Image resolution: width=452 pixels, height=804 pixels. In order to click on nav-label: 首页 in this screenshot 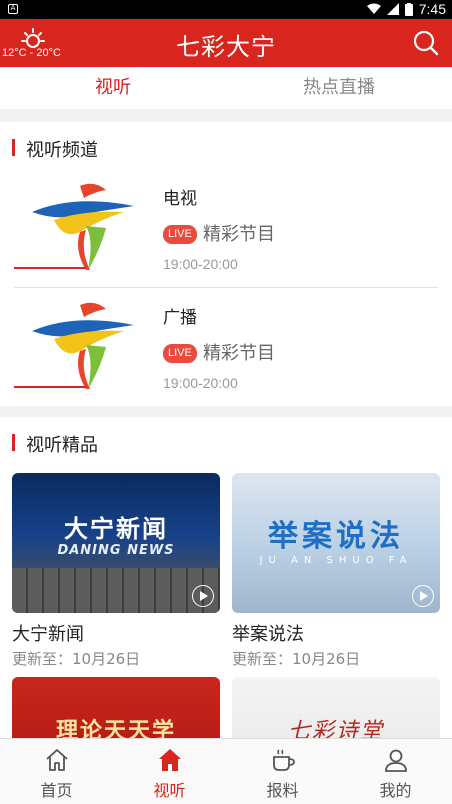, I will do `click(56, 790)`.